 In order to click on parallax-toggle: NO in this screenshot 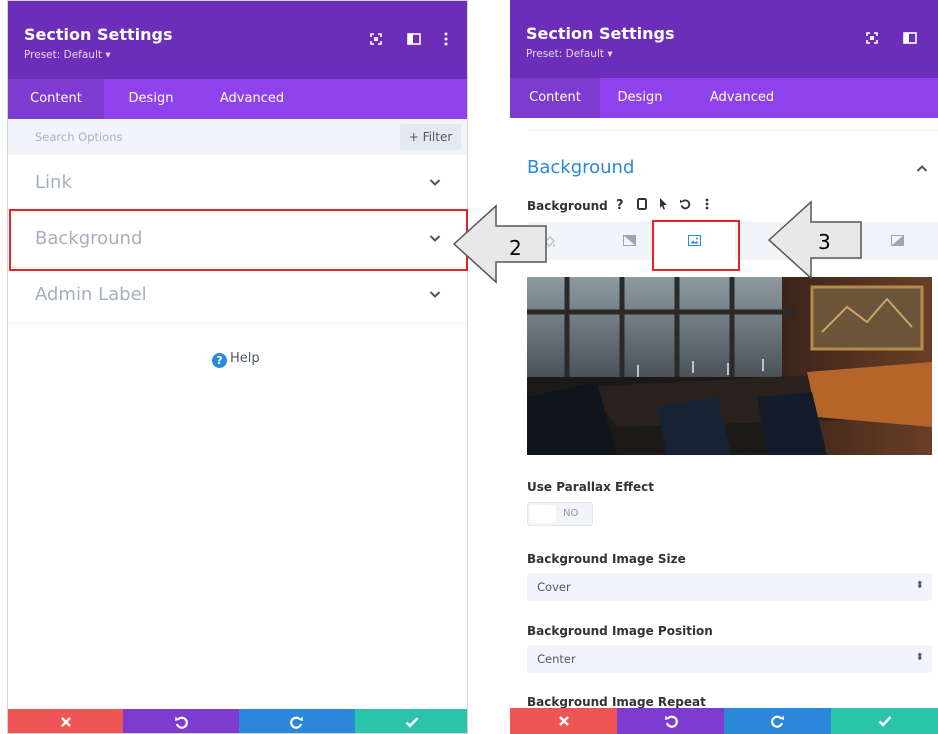, I will do `click(560, 514)`.